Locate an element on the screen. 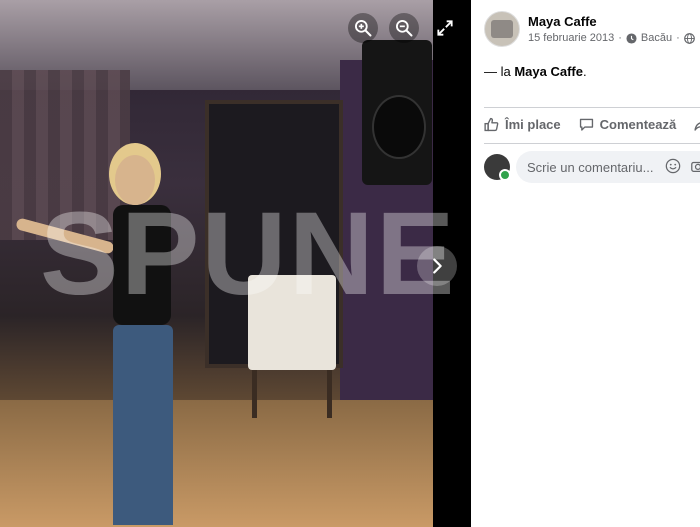  post-header: Maya Caffe 15 februarie 2013 · Bacău · is located at coordinates (589, 29).